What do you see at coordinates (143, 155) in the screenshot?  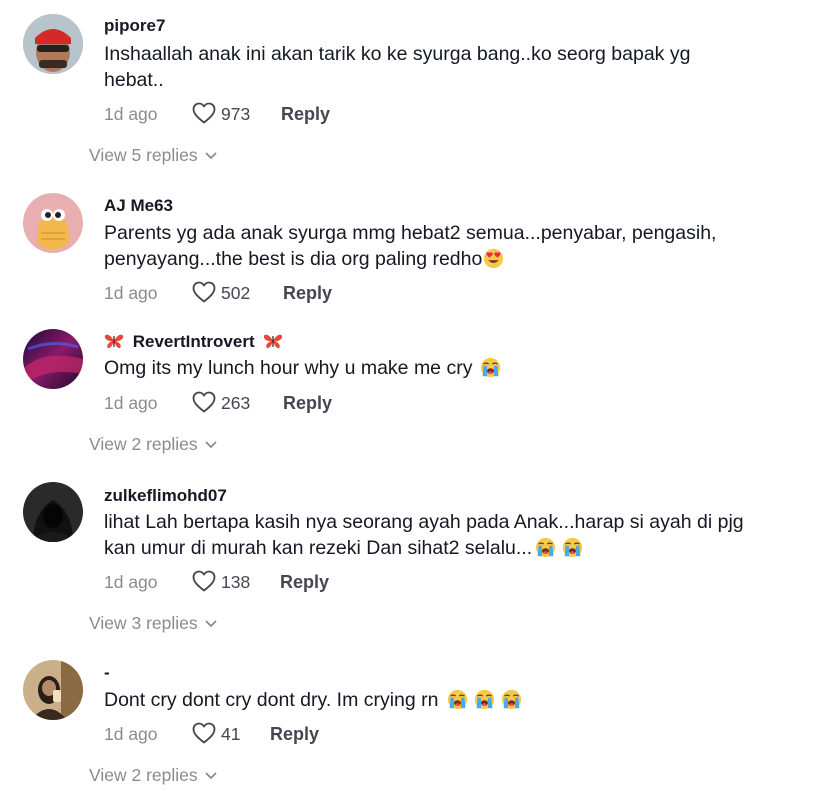 I see `view-replies-label: View 5 replies` at bounding box center [143, 155].